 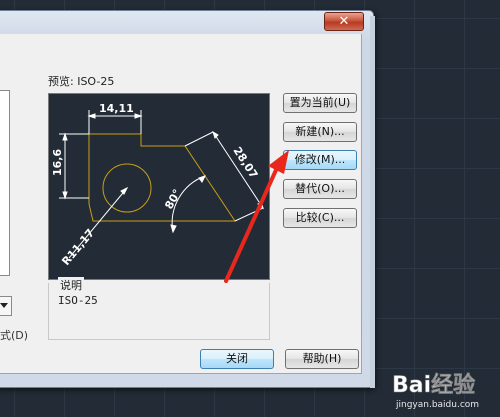 I want to click on description-text: ISO-25, so click(x=78, y=300).